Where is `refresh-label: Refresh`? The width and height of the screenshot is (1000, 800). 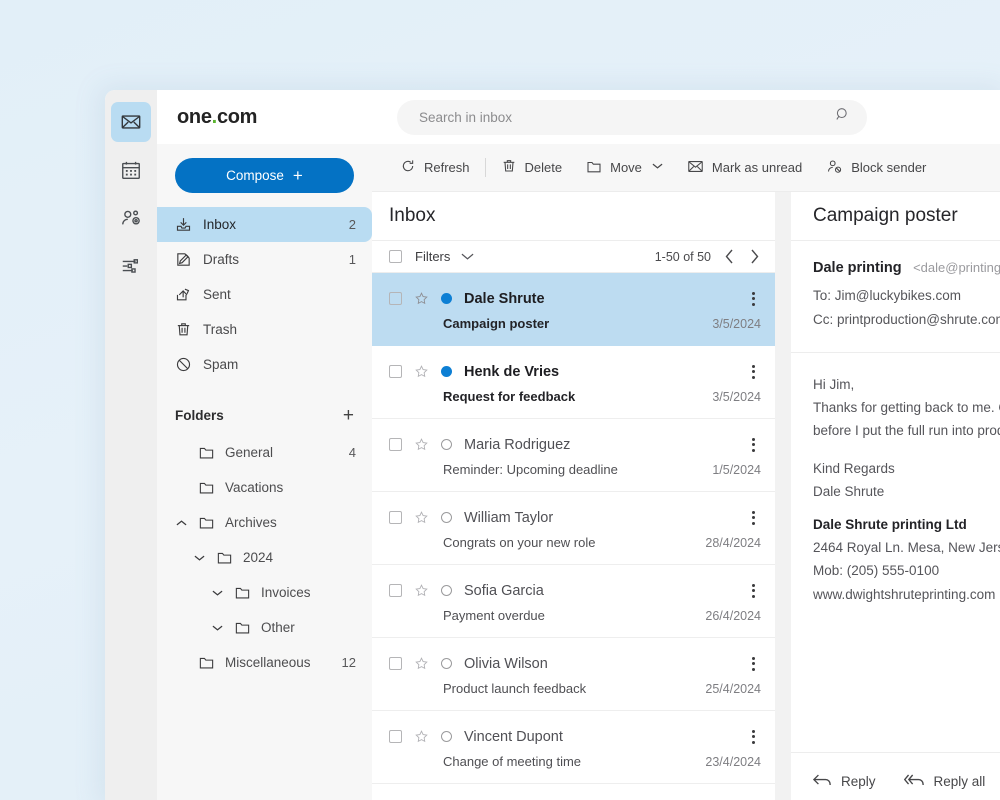 refresh-label: Refresh is located at coordinates (447, 167).